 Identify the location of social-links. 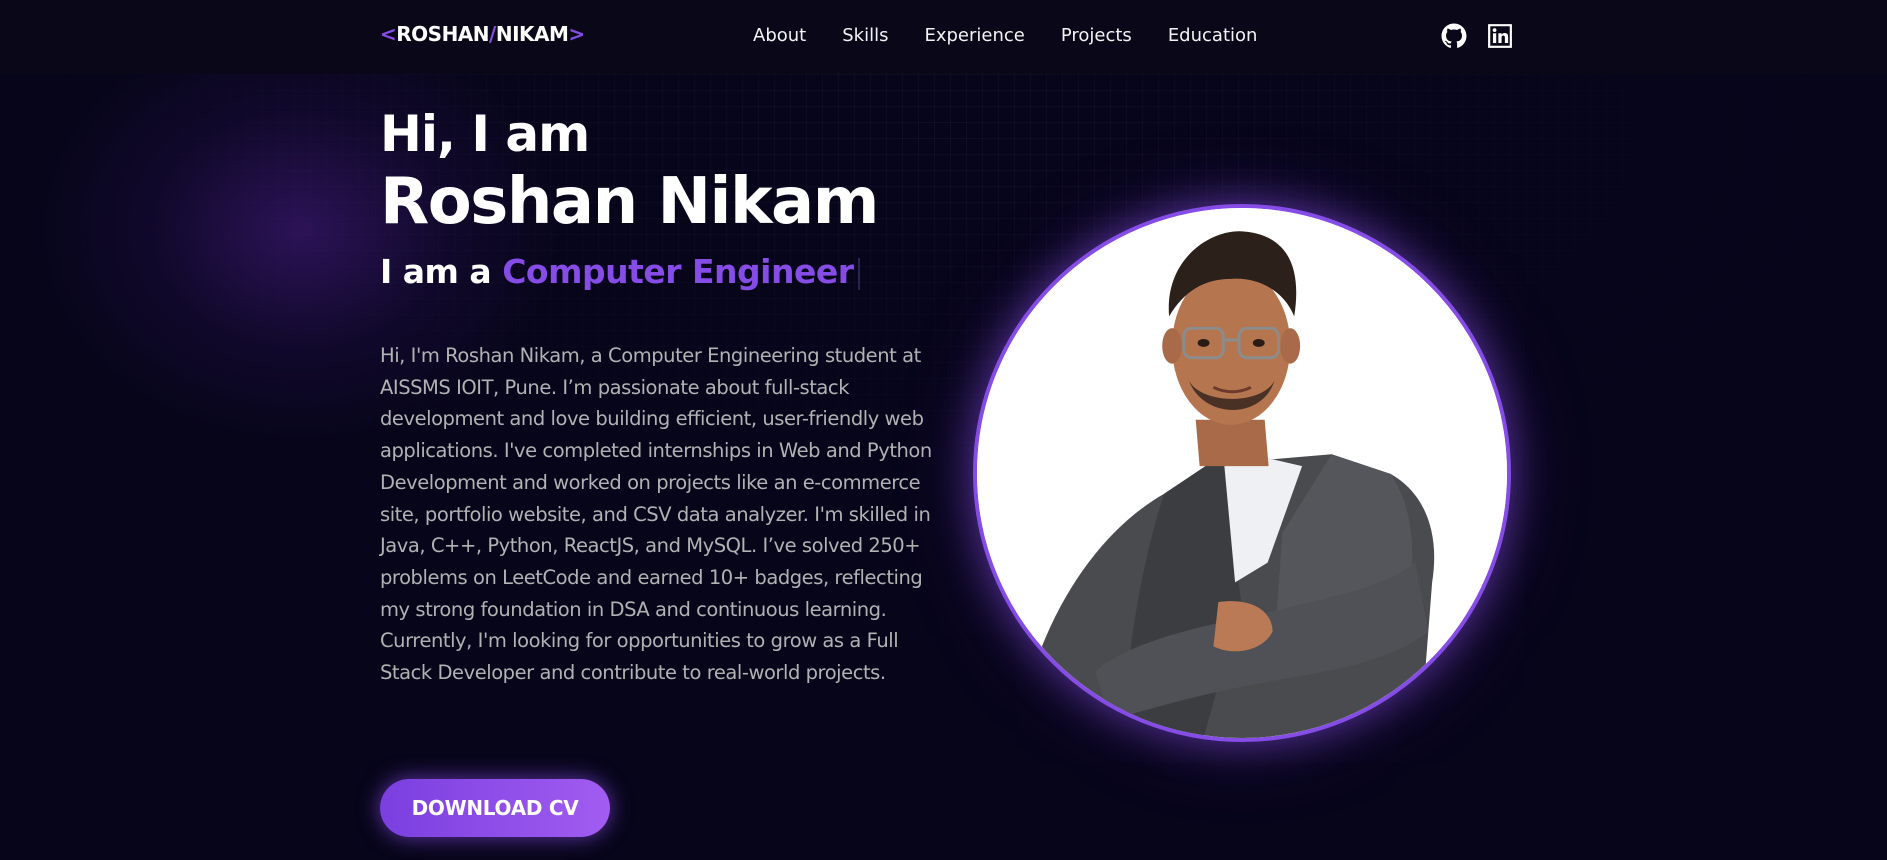
(1477, 36).